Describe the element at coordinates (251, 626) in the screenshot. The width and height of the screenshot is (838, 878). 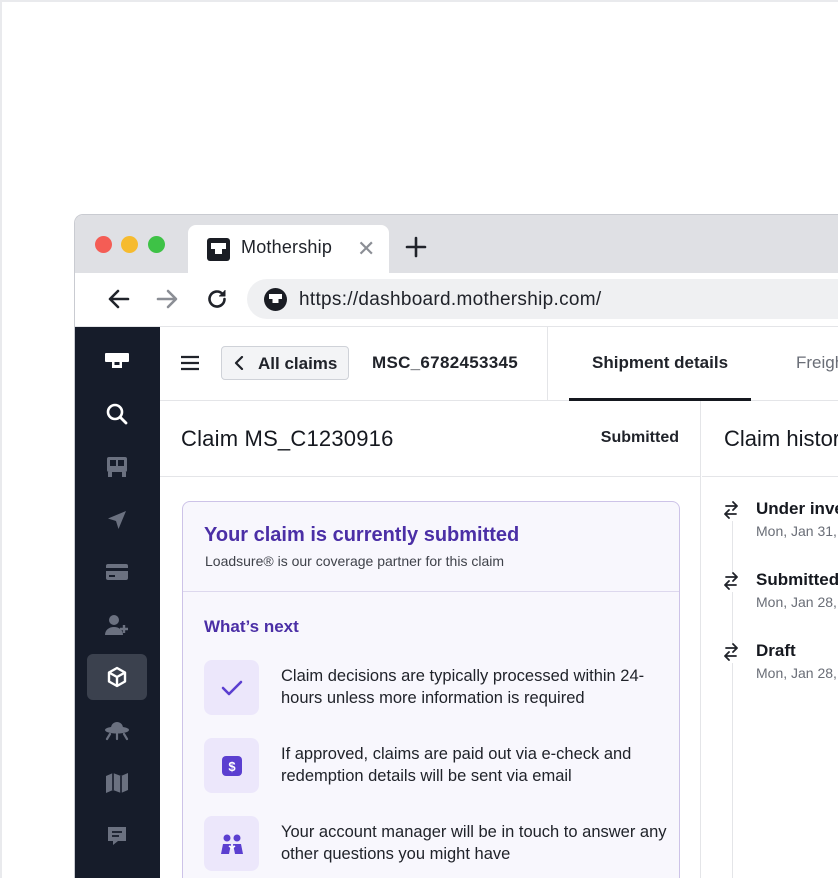
I see `whats-next-heading: What’s next` at that location.